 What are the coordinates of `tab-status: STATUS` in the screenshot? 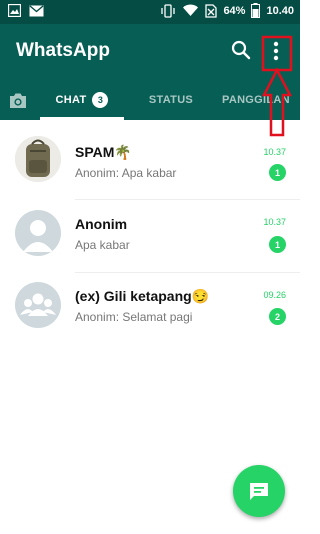 It's located at (171, 100).